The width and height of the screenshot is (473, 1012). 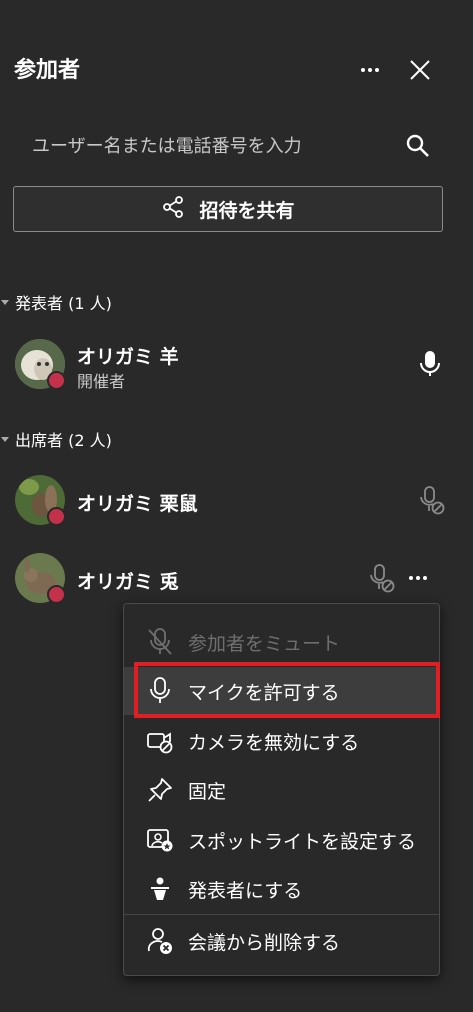 I want to click on mic-icon, so click(x=430, y=364).